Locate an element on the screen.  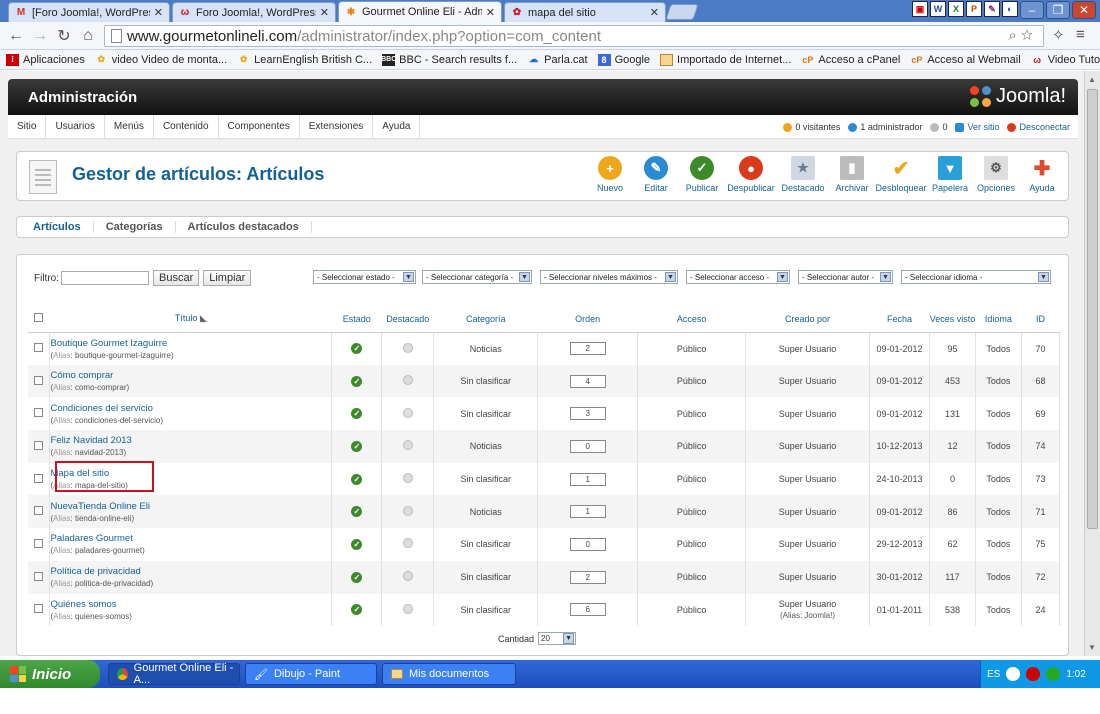
menu-usuarios: Usuarios is located at coordinates (75, 126).